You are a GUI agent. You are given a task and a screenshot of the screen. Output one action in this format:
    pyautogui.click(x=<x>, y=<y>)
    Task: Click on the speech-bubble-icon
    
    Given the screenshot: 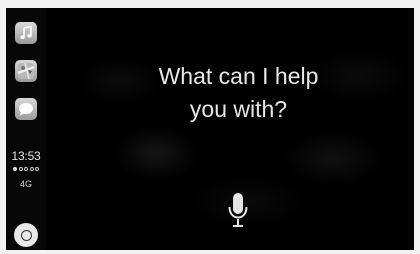 What is the action you would take?
    pyautogui.click(x=26, y=109)
    